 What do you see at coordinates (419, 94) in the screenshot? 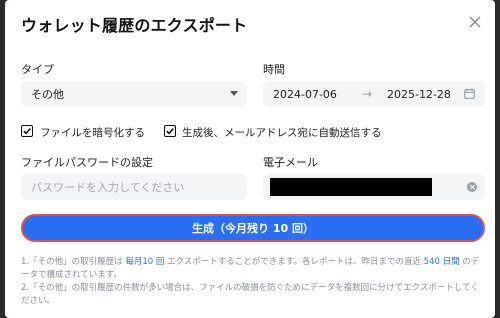
I see `end-date: 2025-12-28` at bounding box center [419, 94].